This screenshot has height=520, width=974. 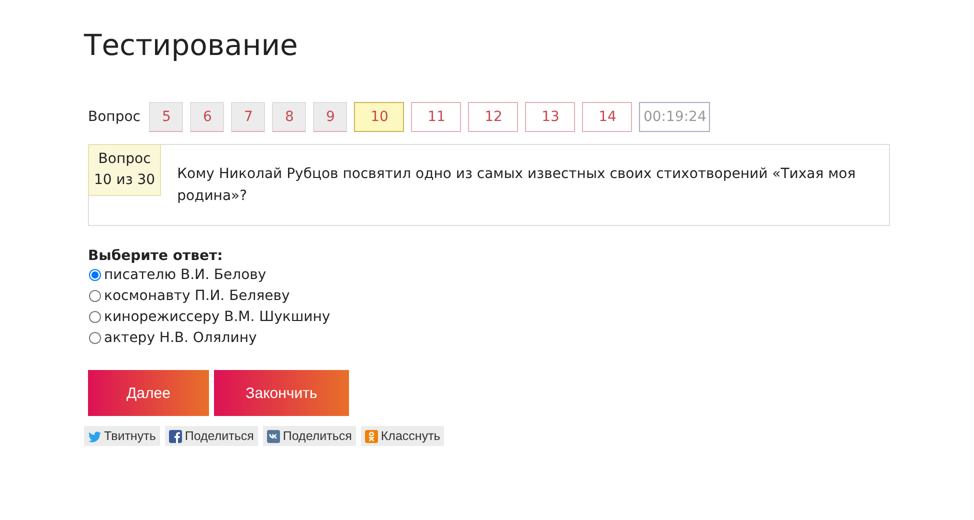 I want to click on question-number-link: 8, so click(x=289, y=117).